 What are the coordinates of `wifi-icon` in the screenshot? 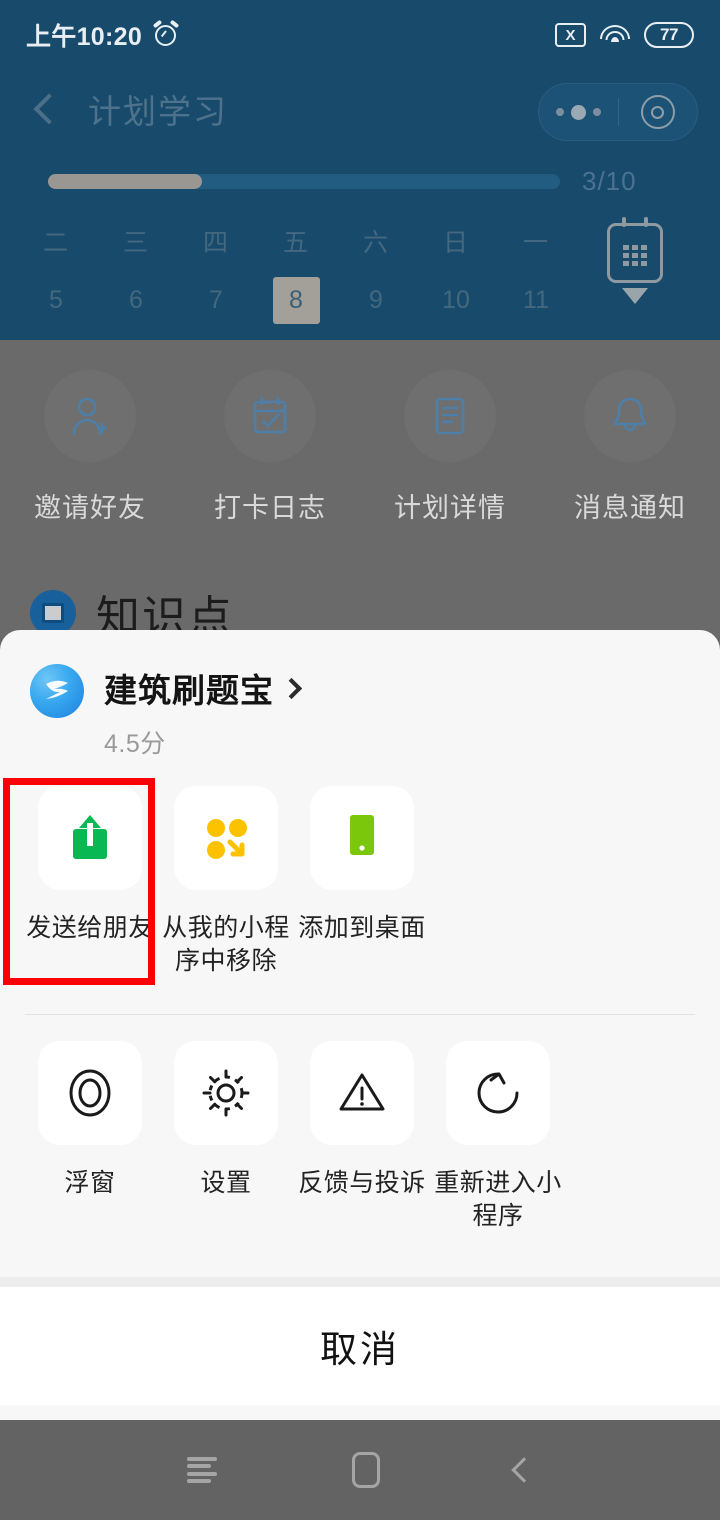 It's located at (615, 35).